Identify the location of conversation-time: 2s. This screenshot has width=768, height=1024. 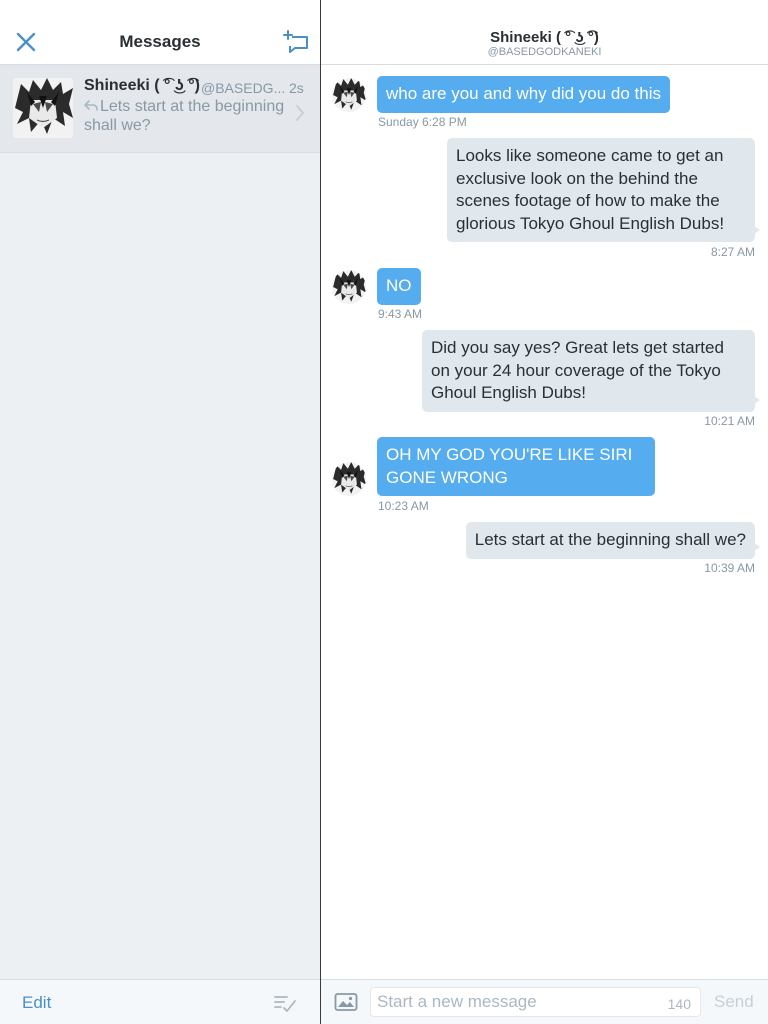
(296, 88).